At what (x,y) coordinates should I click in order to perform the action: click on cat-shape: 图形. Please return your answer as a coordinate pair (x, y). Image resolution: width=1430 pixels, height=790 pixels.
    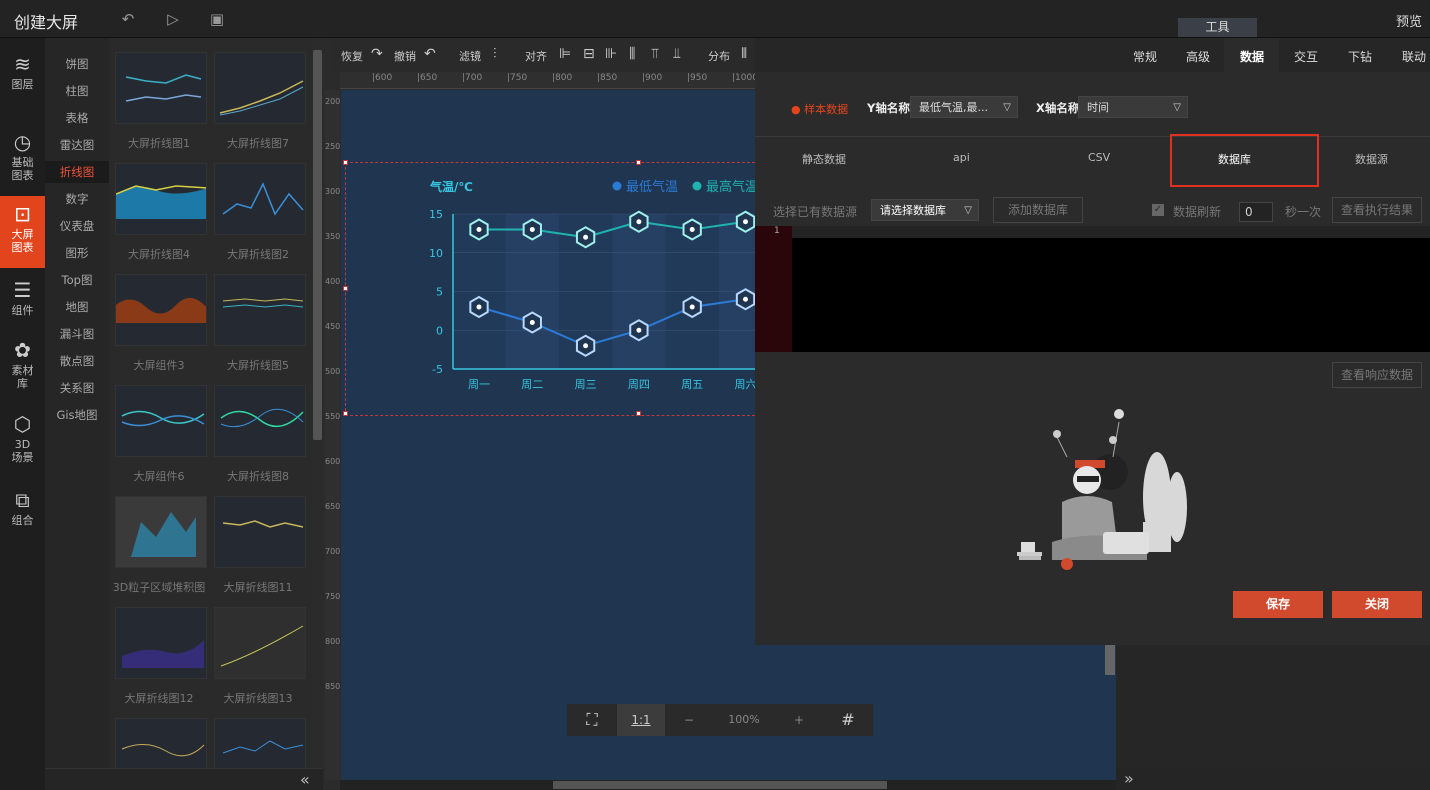
    Looking at the image, I should click on (77, 253).